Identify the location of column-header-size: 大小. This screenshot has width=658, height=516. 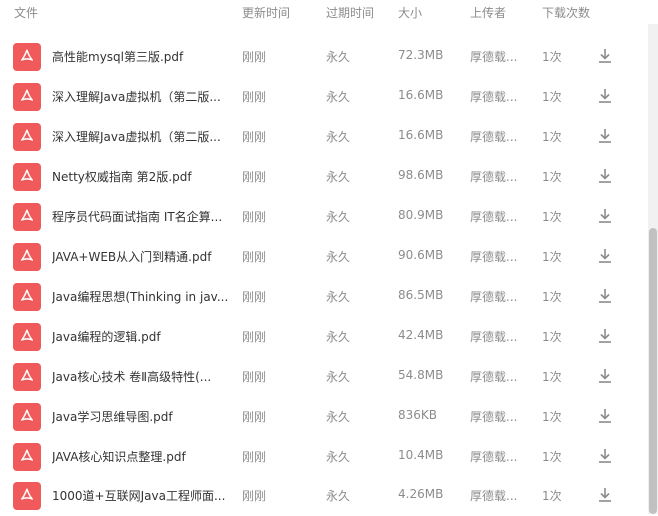
(410, 12).